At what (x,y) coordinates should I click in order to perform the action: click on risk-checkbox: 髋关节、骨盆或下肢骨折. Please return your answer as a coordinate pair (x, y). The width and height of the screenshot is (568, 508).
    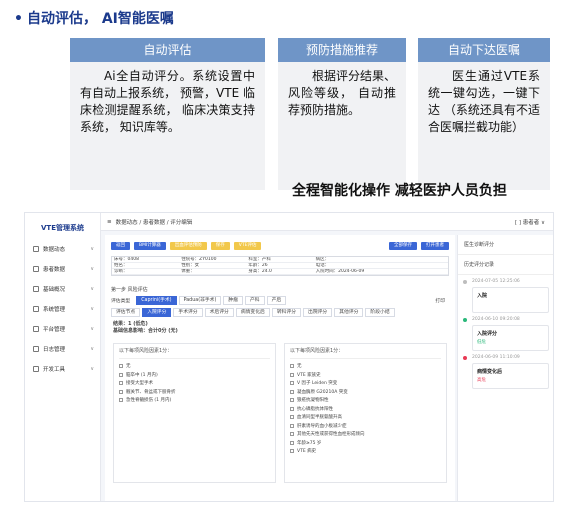
    Looking at the image, I should click on (194, 392).